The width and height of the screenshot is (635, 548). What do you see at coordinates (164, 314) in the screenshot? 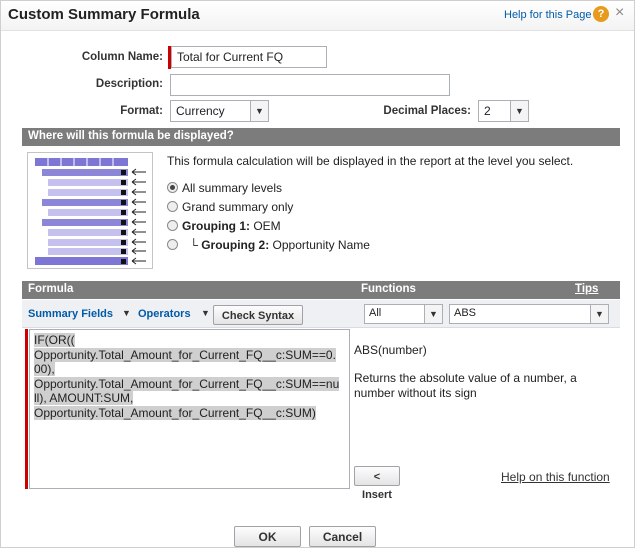
I see `operators-menu: Operators` at bounding box center [164, 314].